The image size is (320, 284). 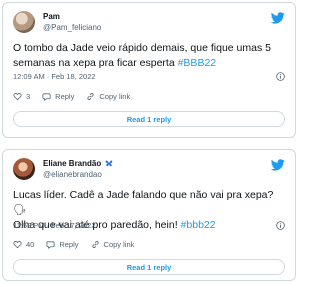 I want to click on author-name: Eliane Brandão, so click(x=78, y=163).